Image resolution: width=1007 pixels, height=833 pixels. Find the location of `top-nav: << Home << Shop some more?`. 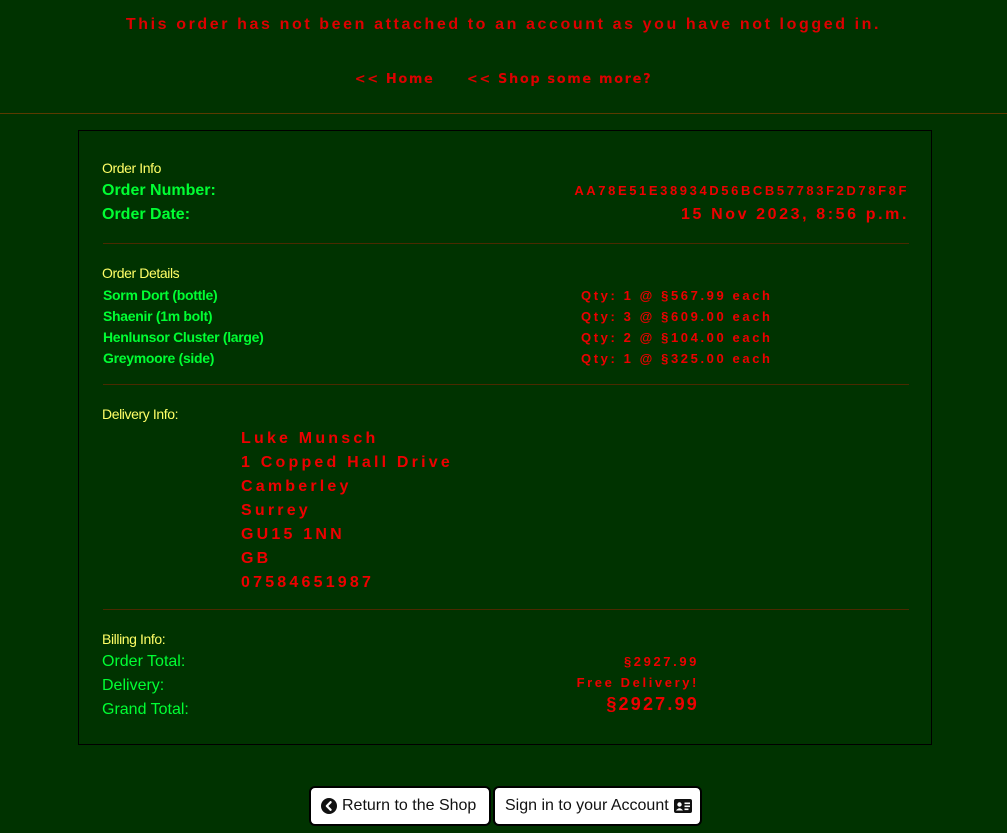

top-nav: << Home << Shop some more? is located at coordinates (503, 79).